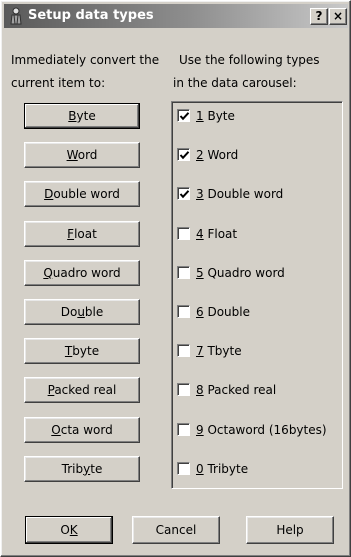 This screenshot has height=557, width=351. What do you see at coordinates (219, 351) in the screenshot?
I see `carousel-item-label: 7 Tbyte` at bounding box center [219, 351].